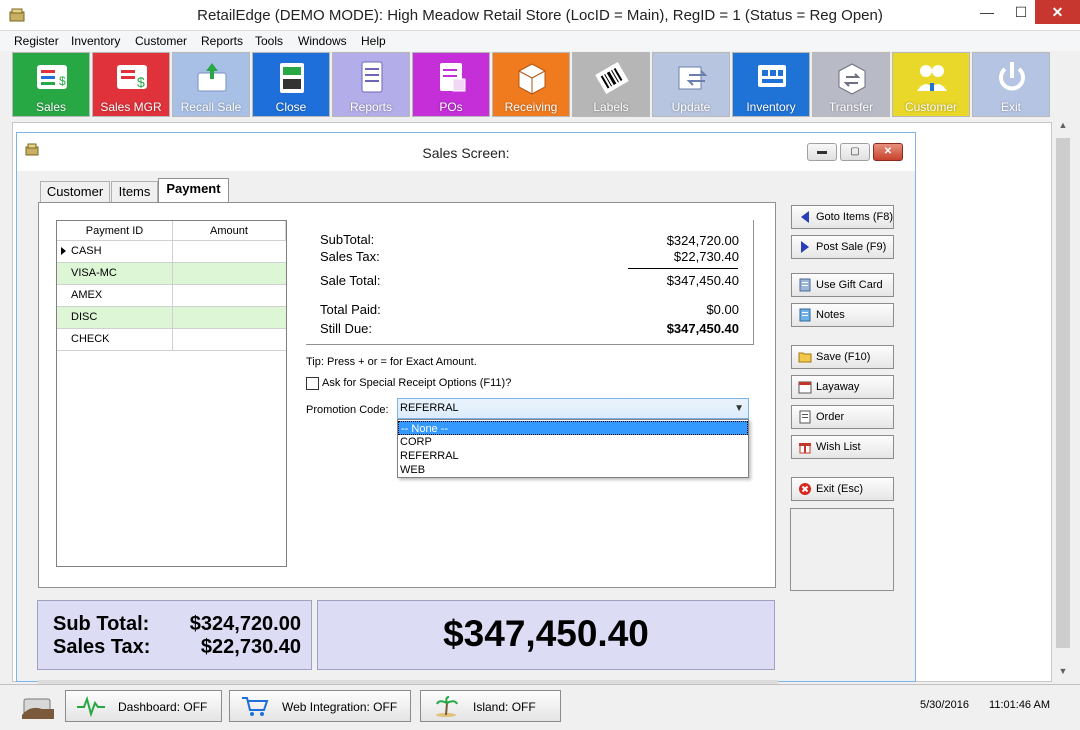 This screenshot has width=1080, height=730. I want to click on menu-help: Help, so click(373, 41).